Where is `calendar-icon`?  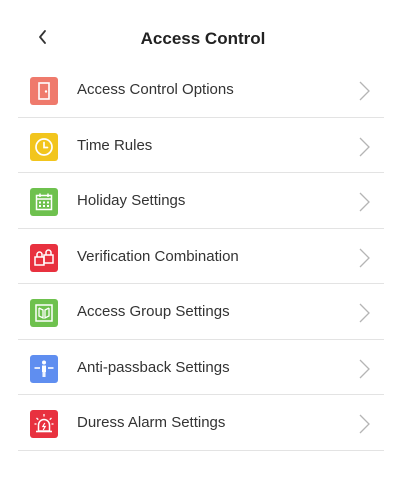 calendar-icon is located at coordinates (44, 202).